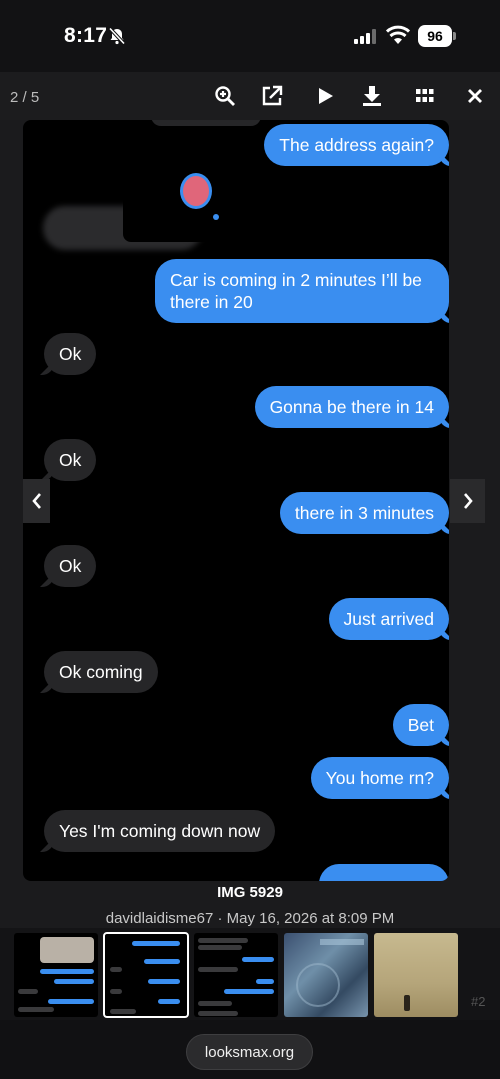  I want to click on chevron-right-icon, so click(468, 501).